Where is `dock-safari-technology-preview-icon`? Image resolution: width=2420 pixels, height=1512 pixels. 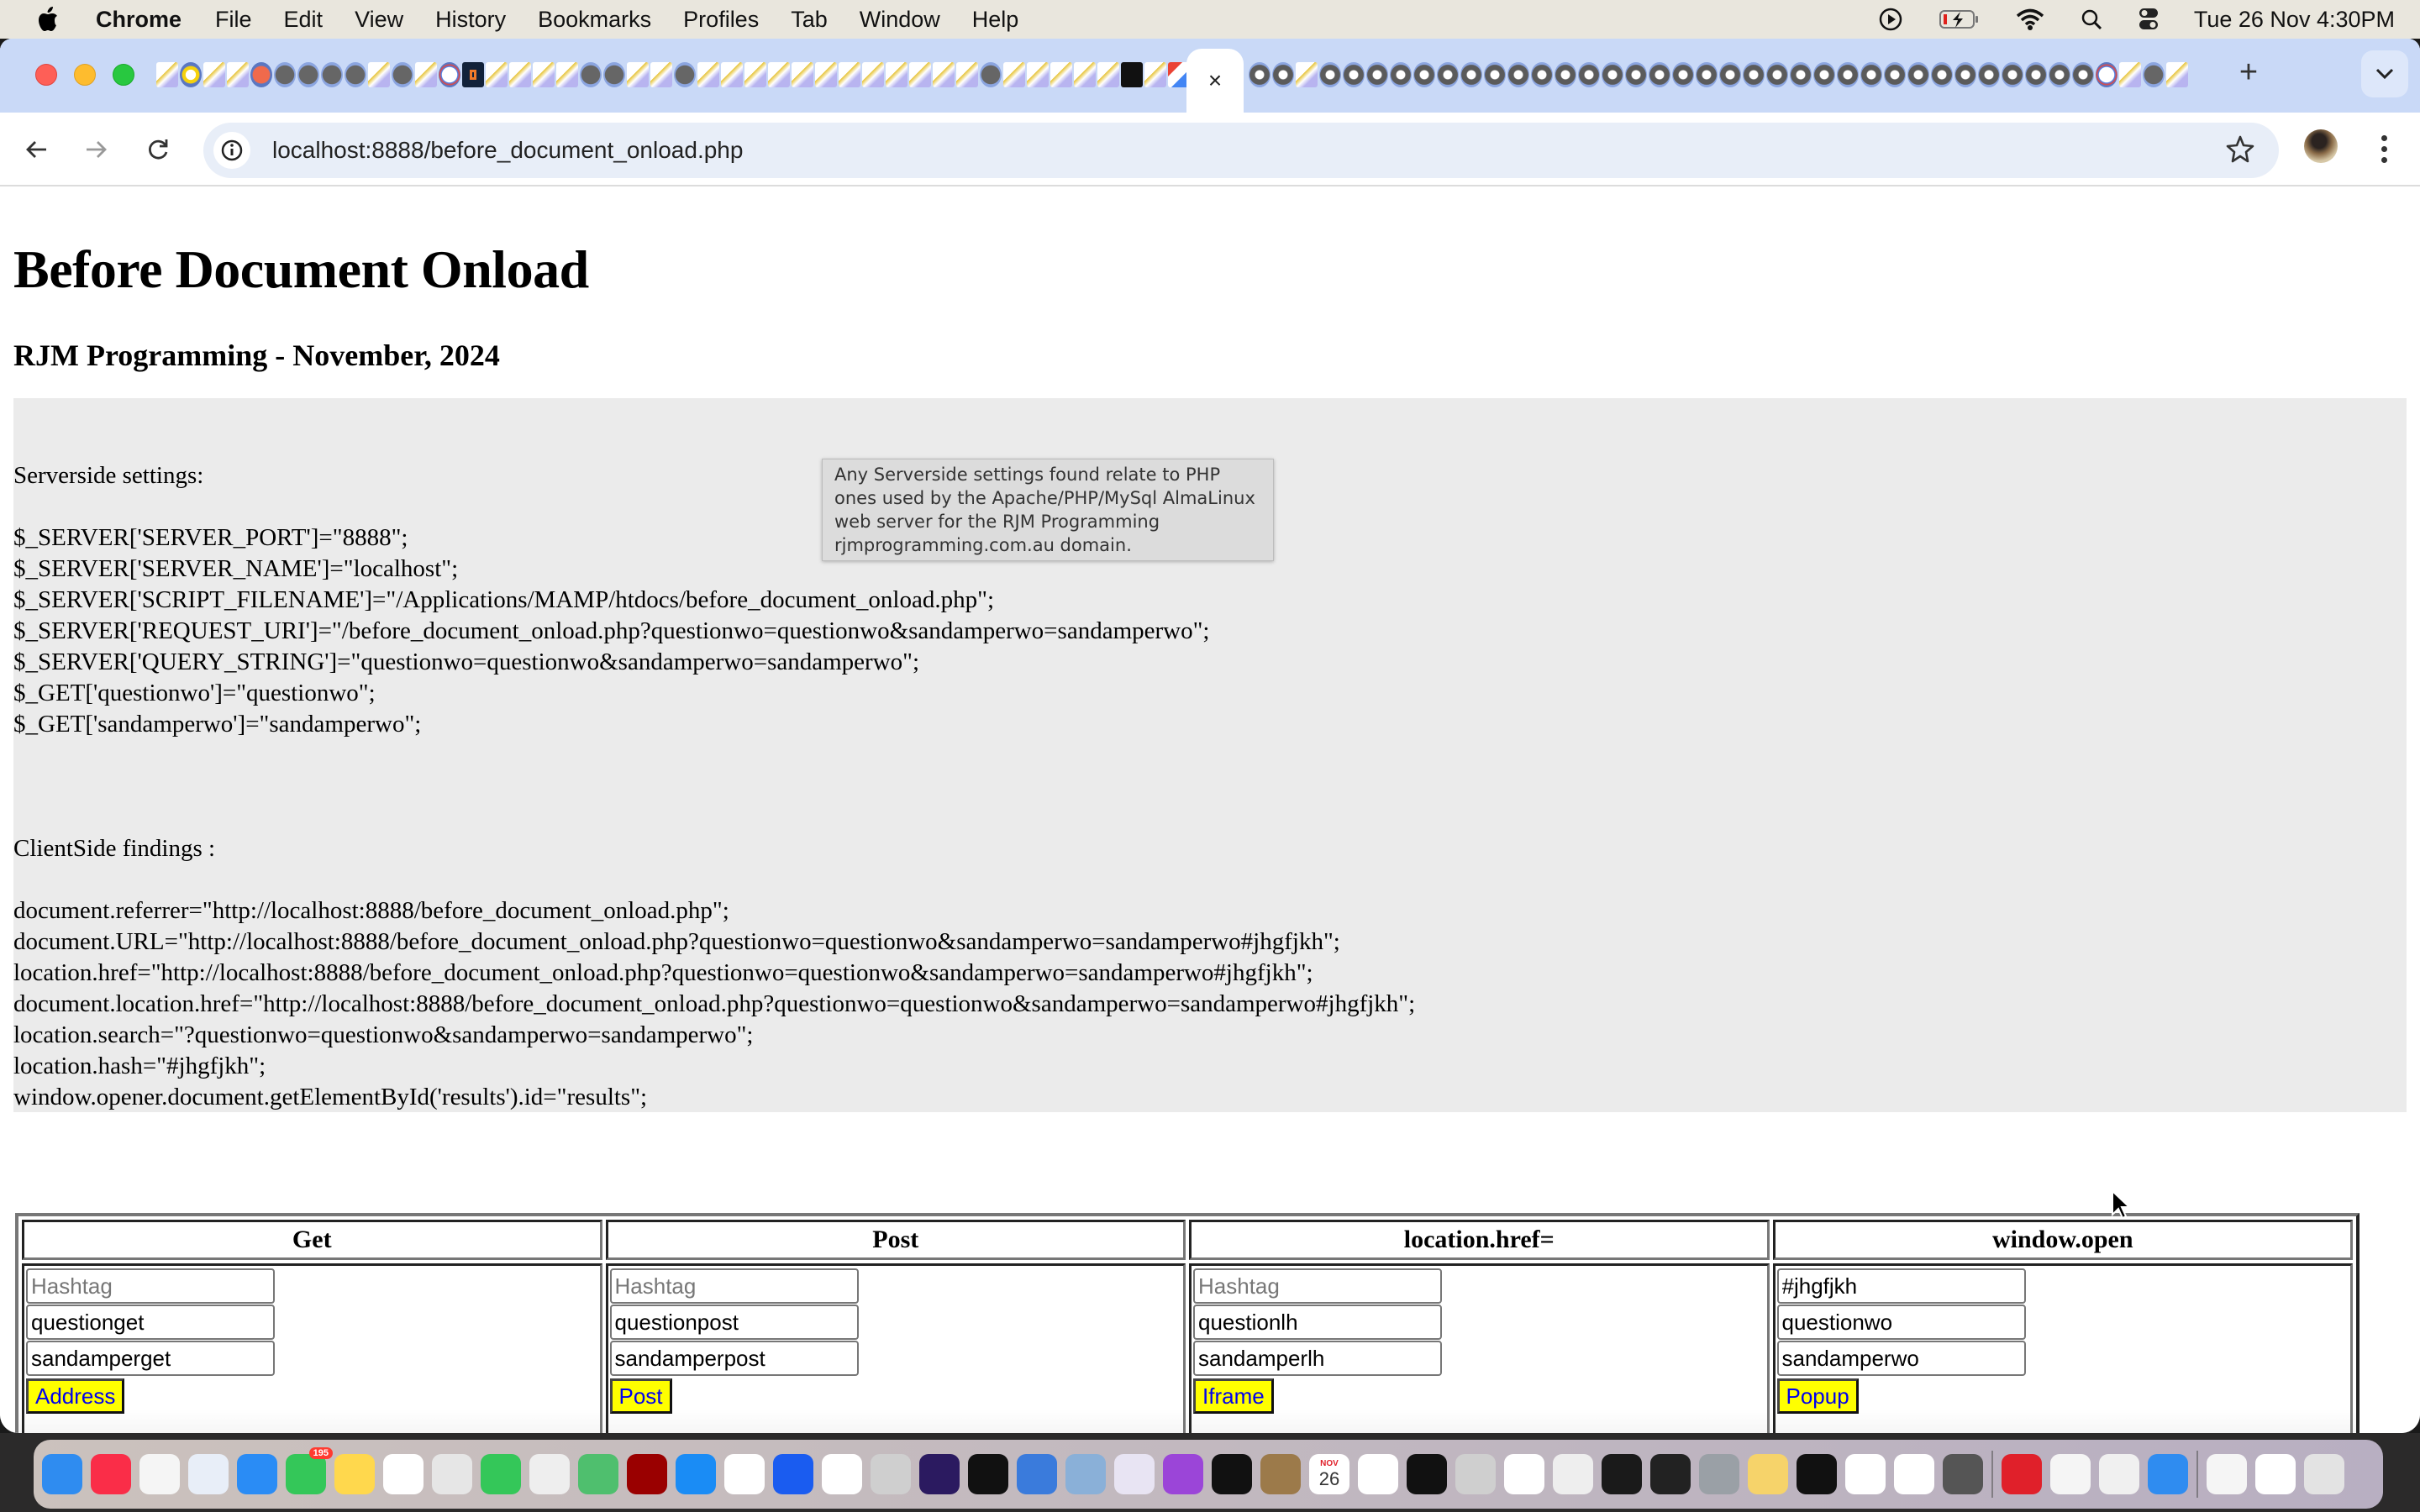
dock-safari-technology-preview-icon is located at coordinates (2168, 1474).